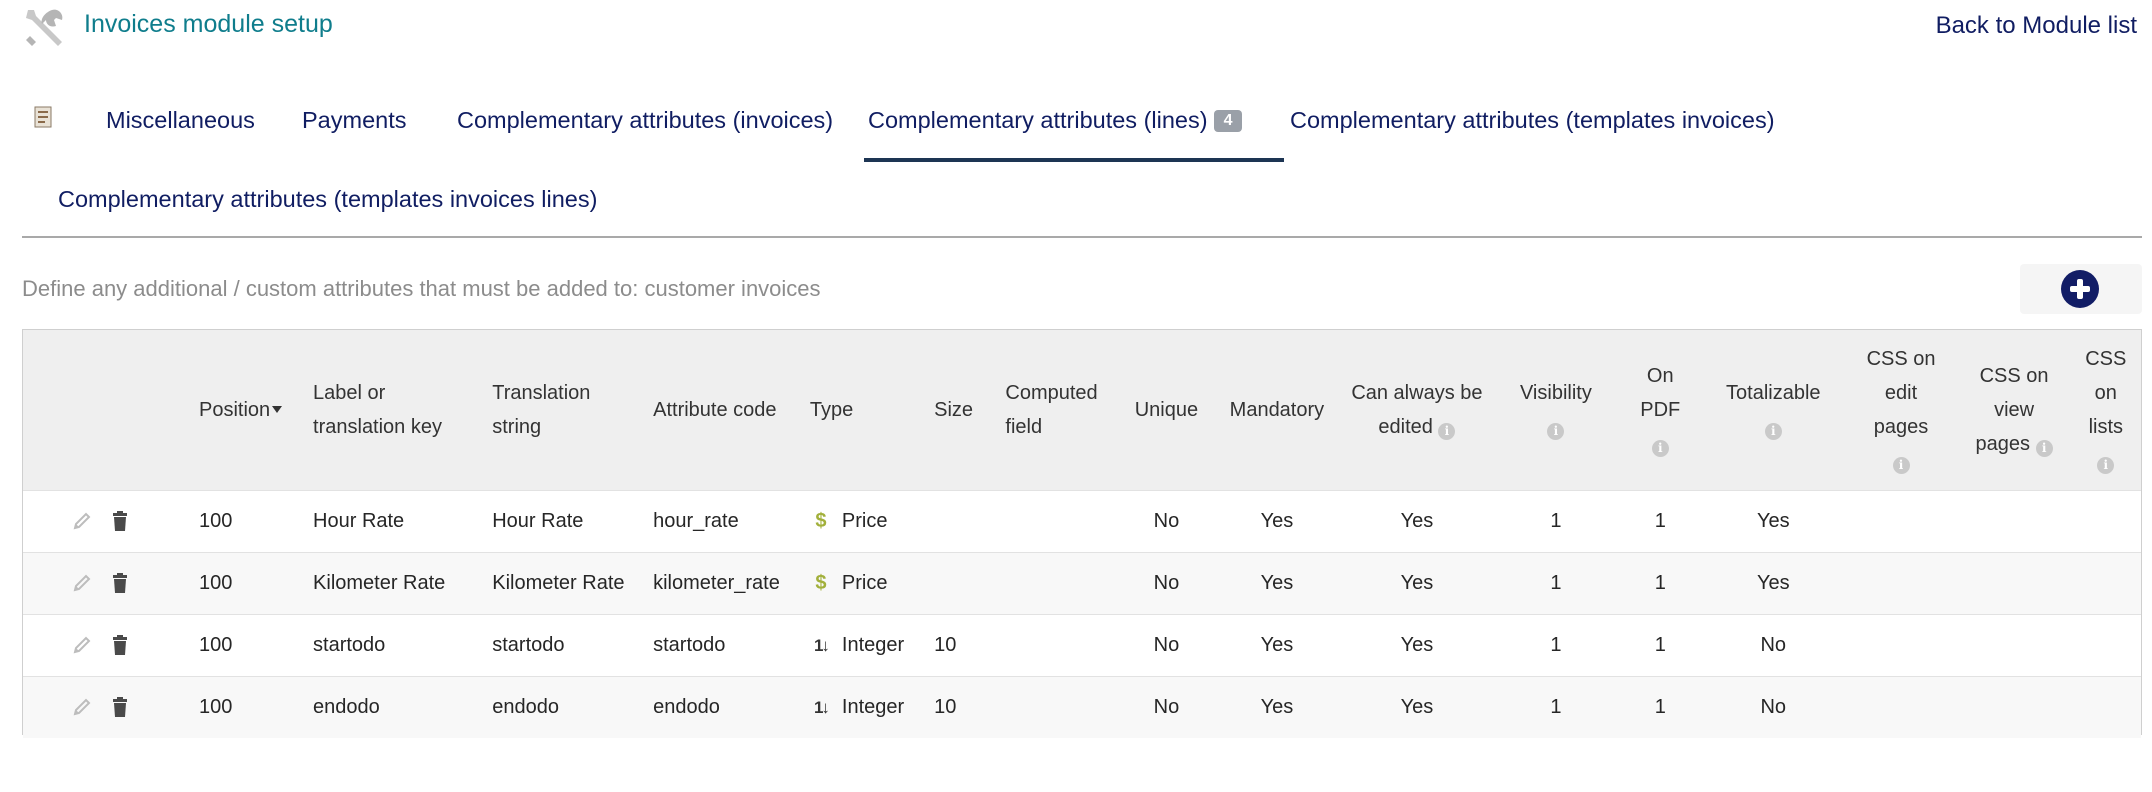  Describe the element at coordinates (1417, 410) in the screenshot. I see `always-editable-header: Can always be edited i` at that location.